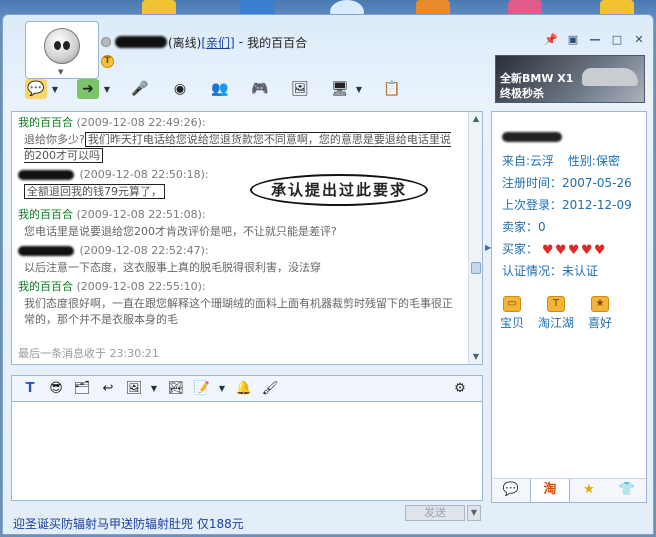  I want to click on info-row-register: 注册时间：2007-05-26, so click(572, 183).